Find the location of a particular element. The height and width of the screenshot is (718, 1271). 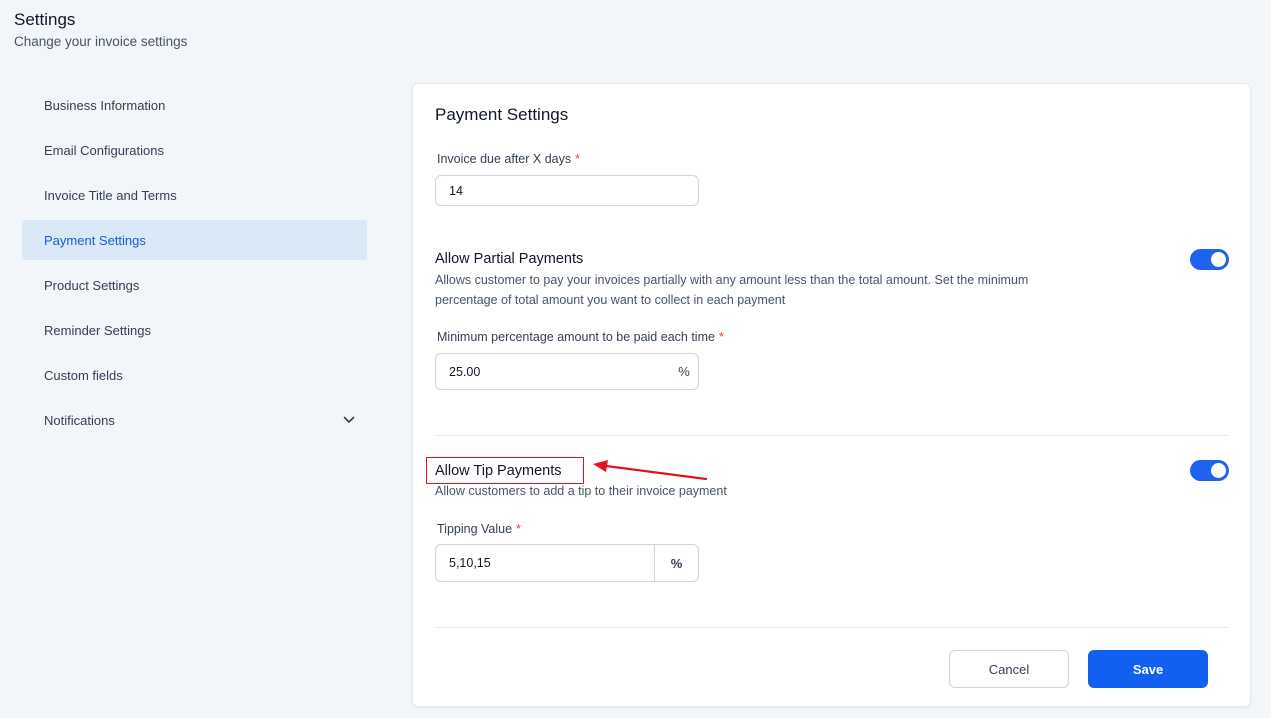

tipping-value-label: Tipping Value * is located at coordinates (479, 529).